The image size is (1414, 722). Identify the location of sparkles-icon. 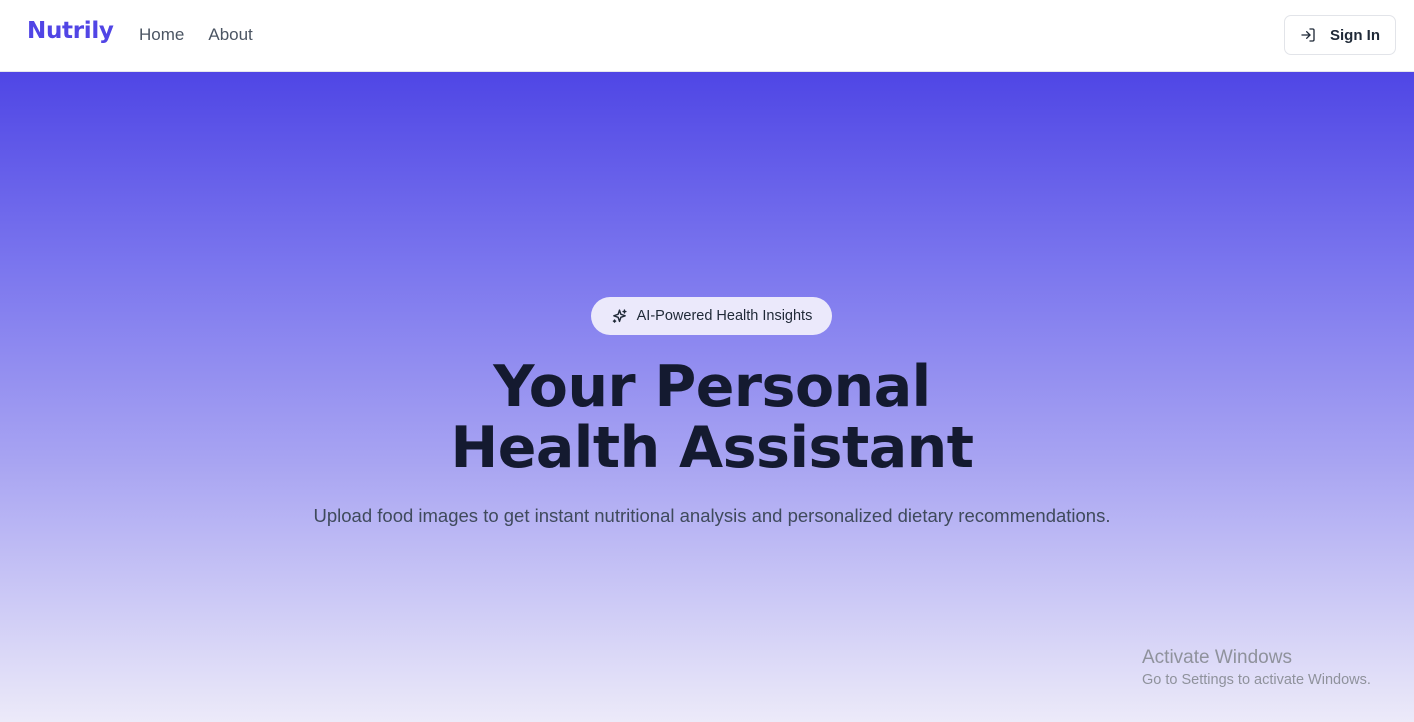
(619, 316).